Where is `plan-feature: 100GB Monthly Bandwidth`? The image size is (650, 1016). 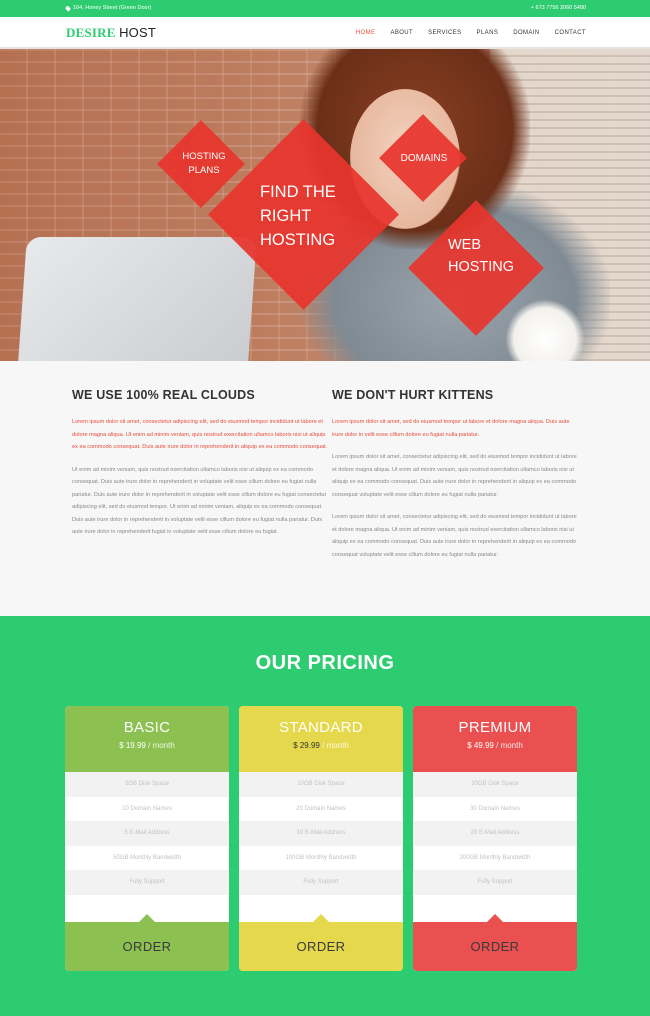
plan-feature: 100GB Monthly Bandwidth is located at coordinates (321, 857).